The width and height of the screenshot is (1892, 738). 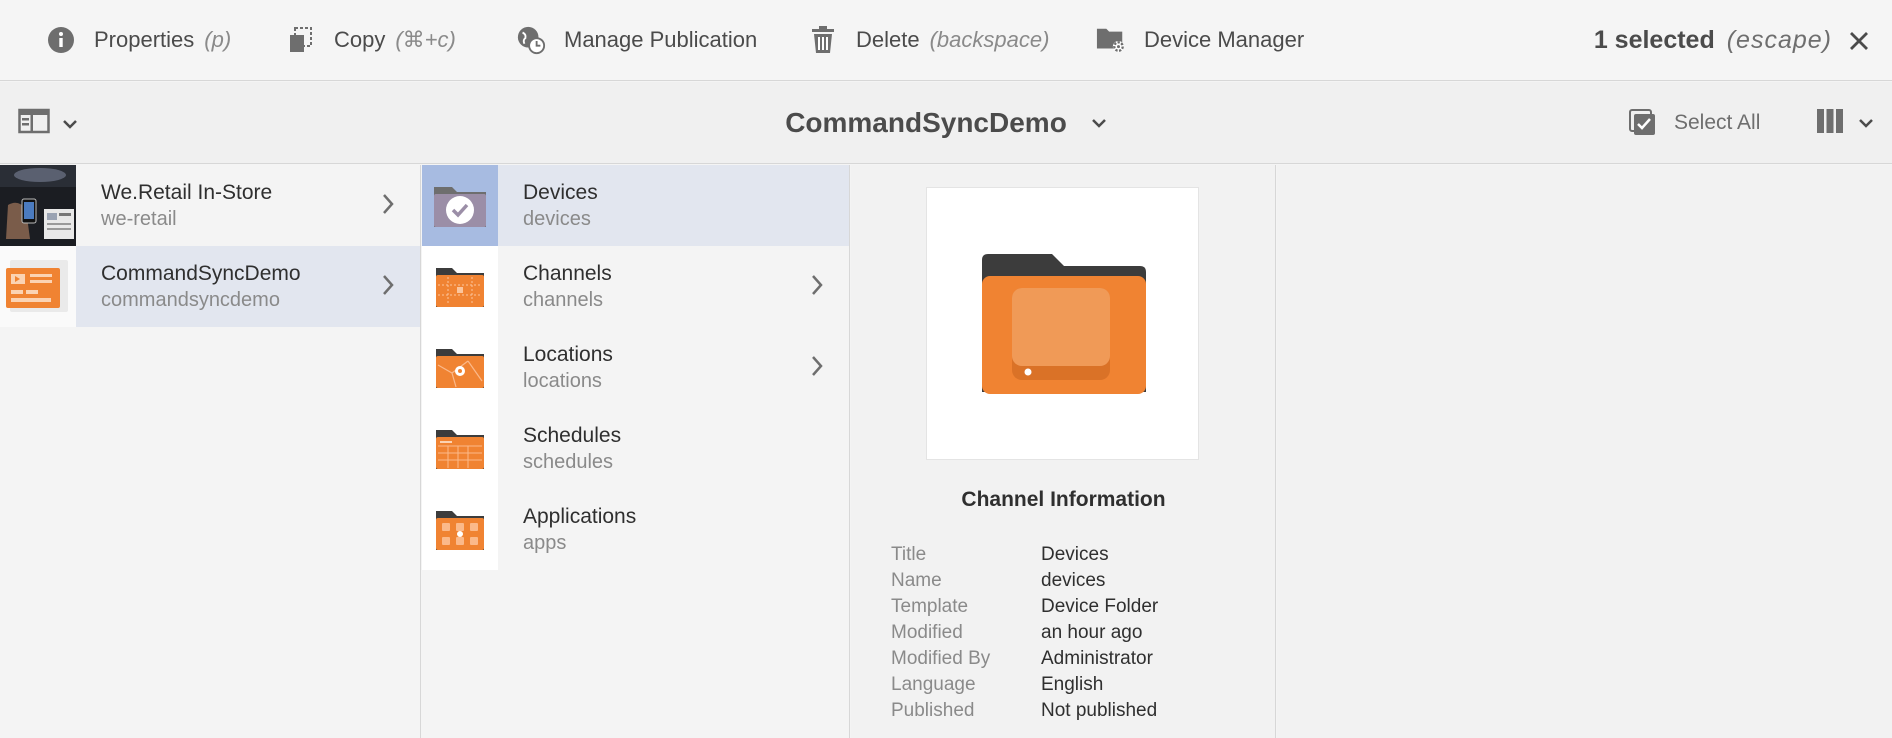 What do you see at coordinates (1075, 554) in the screenshot?
I see `meta-value: Devices` at bounding box center [1075, 554].